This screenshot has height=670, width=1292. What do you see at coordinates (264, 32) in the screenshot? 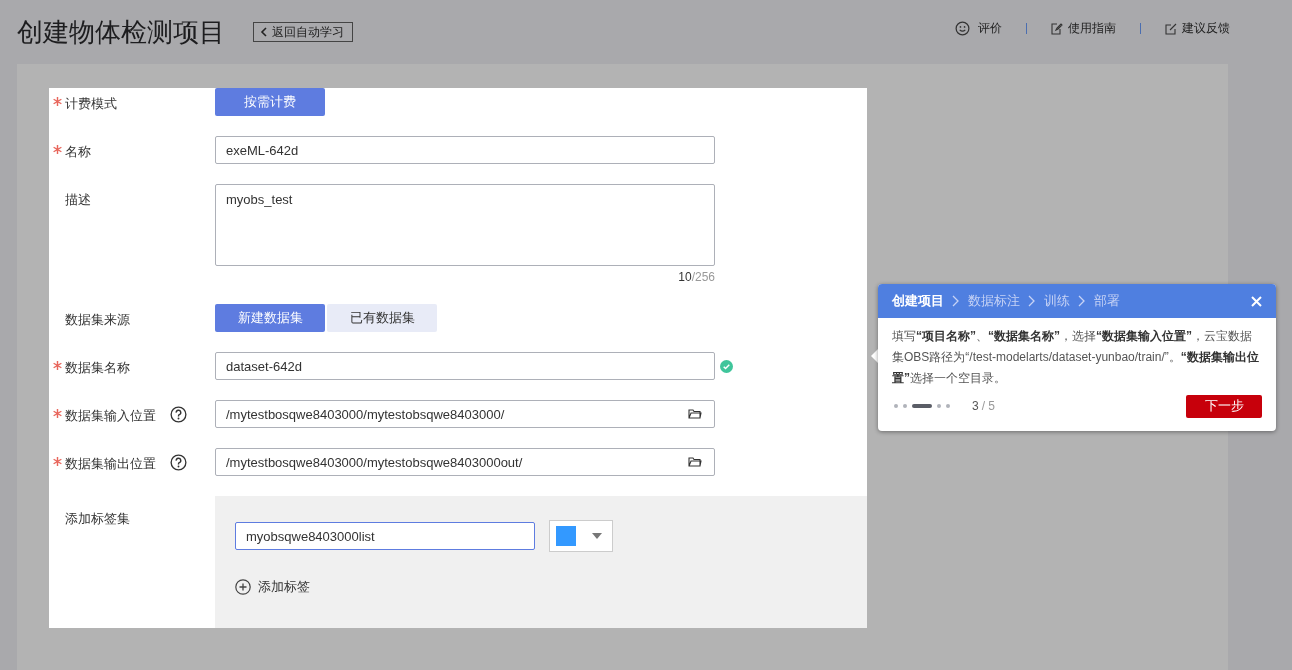
I see `chevron-left-icon` at bounding box center [264, 32].